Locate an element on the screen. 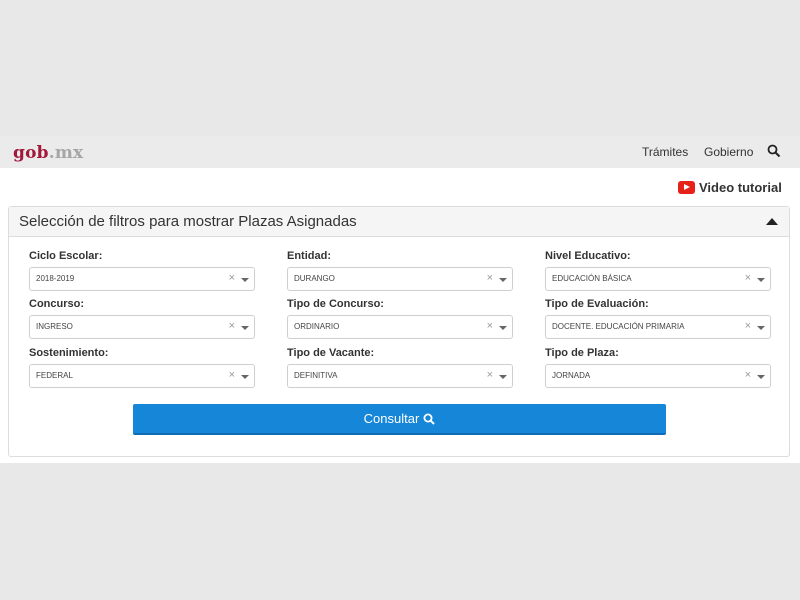 Image resolution: width=800 pixels, height=600 pixels. filter-tipo-vacante: Tipo de Vacante: DEFINITIVA × is located at coordinates (400, 367).